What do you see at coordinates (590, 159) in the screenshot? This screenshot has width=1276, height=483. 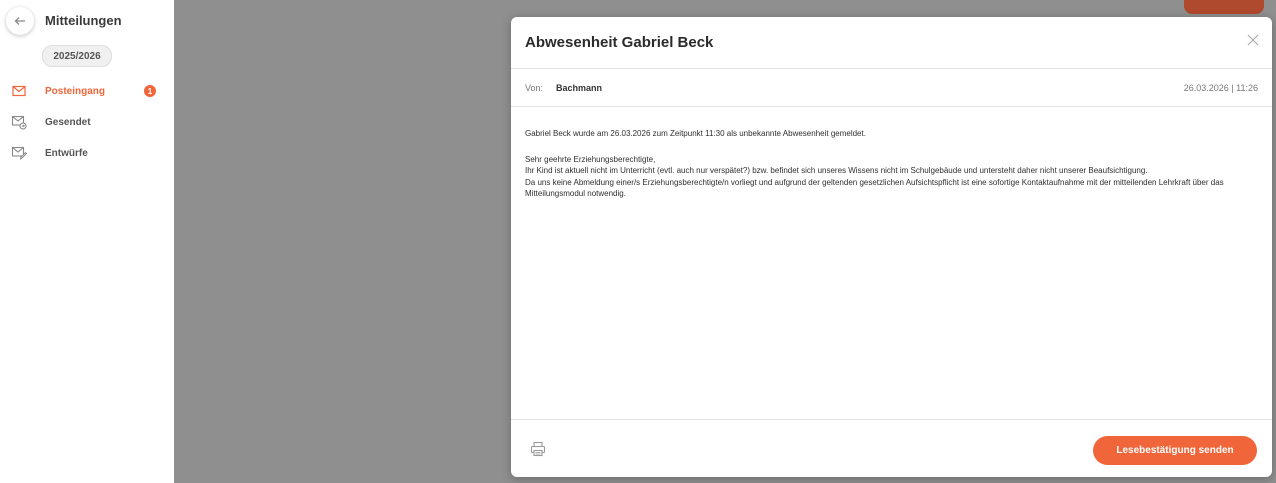 I see `body-paragraph: Sehr geehrte Erziehungsberechtigte,` at bounding box center [590, 159].